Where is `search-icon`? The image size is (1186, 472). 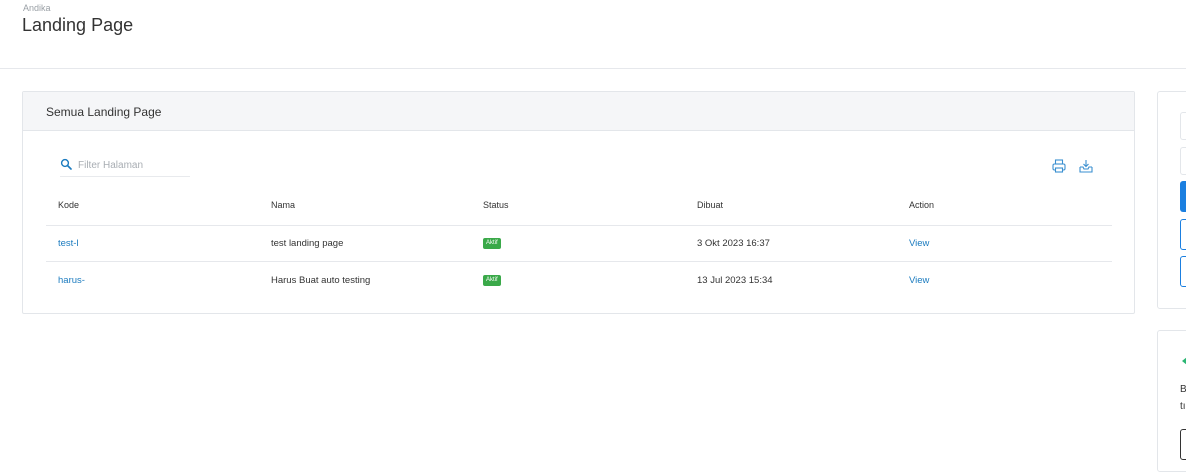 search-icon is located at coordinates (66, 163).